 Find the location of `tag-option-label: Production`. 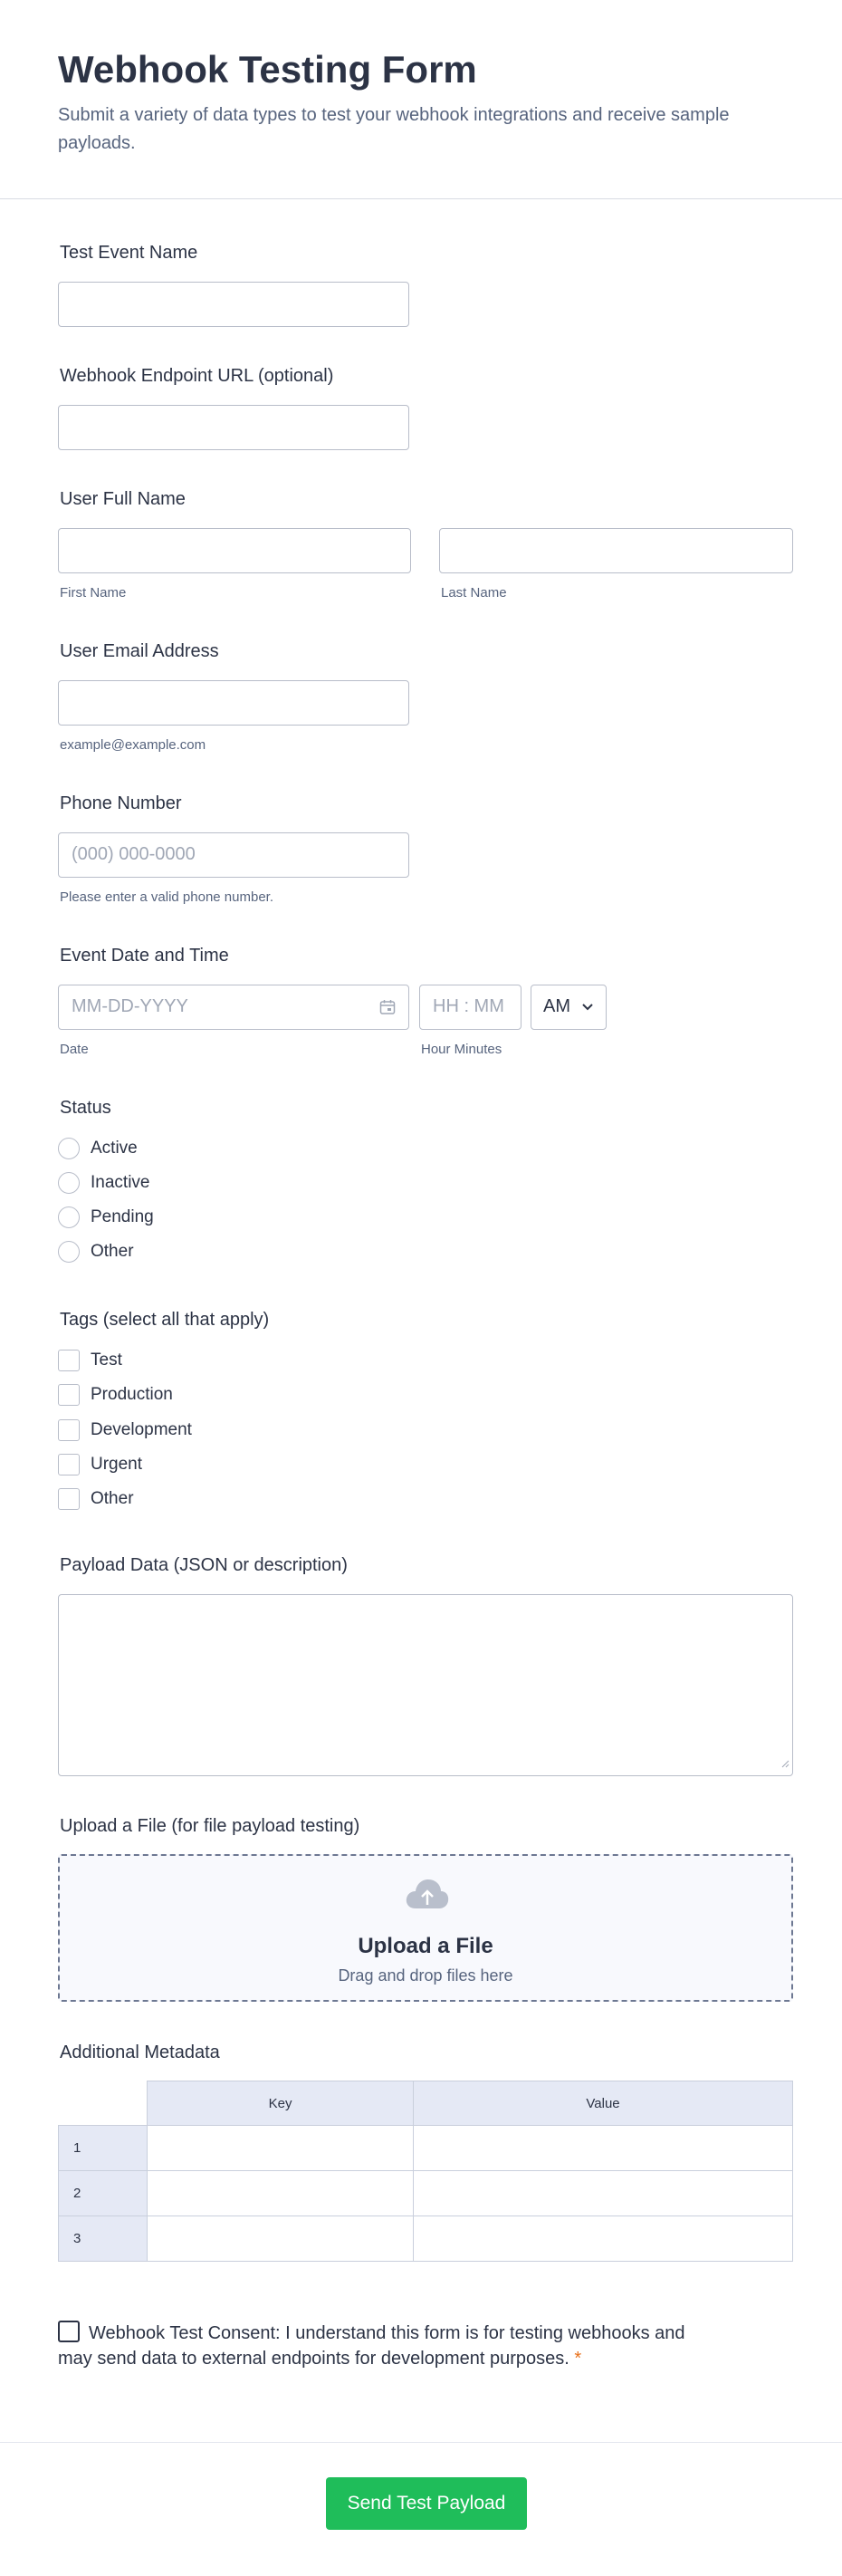

tag-option-label: Production is located at coordinates (132, 1394).